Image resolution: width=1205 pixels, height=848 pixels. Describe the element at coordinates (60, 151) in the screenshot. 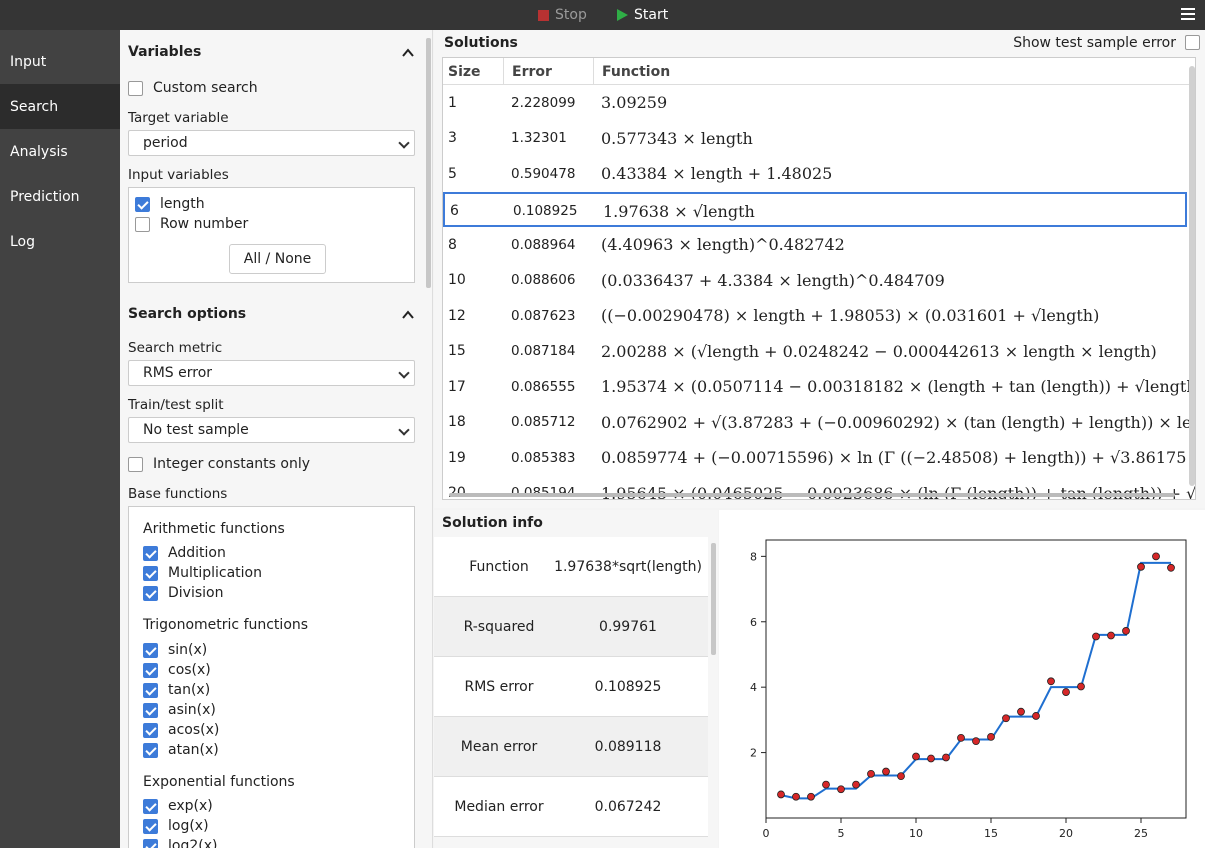

I see `nav-item-analysis: Analysis` at that location.